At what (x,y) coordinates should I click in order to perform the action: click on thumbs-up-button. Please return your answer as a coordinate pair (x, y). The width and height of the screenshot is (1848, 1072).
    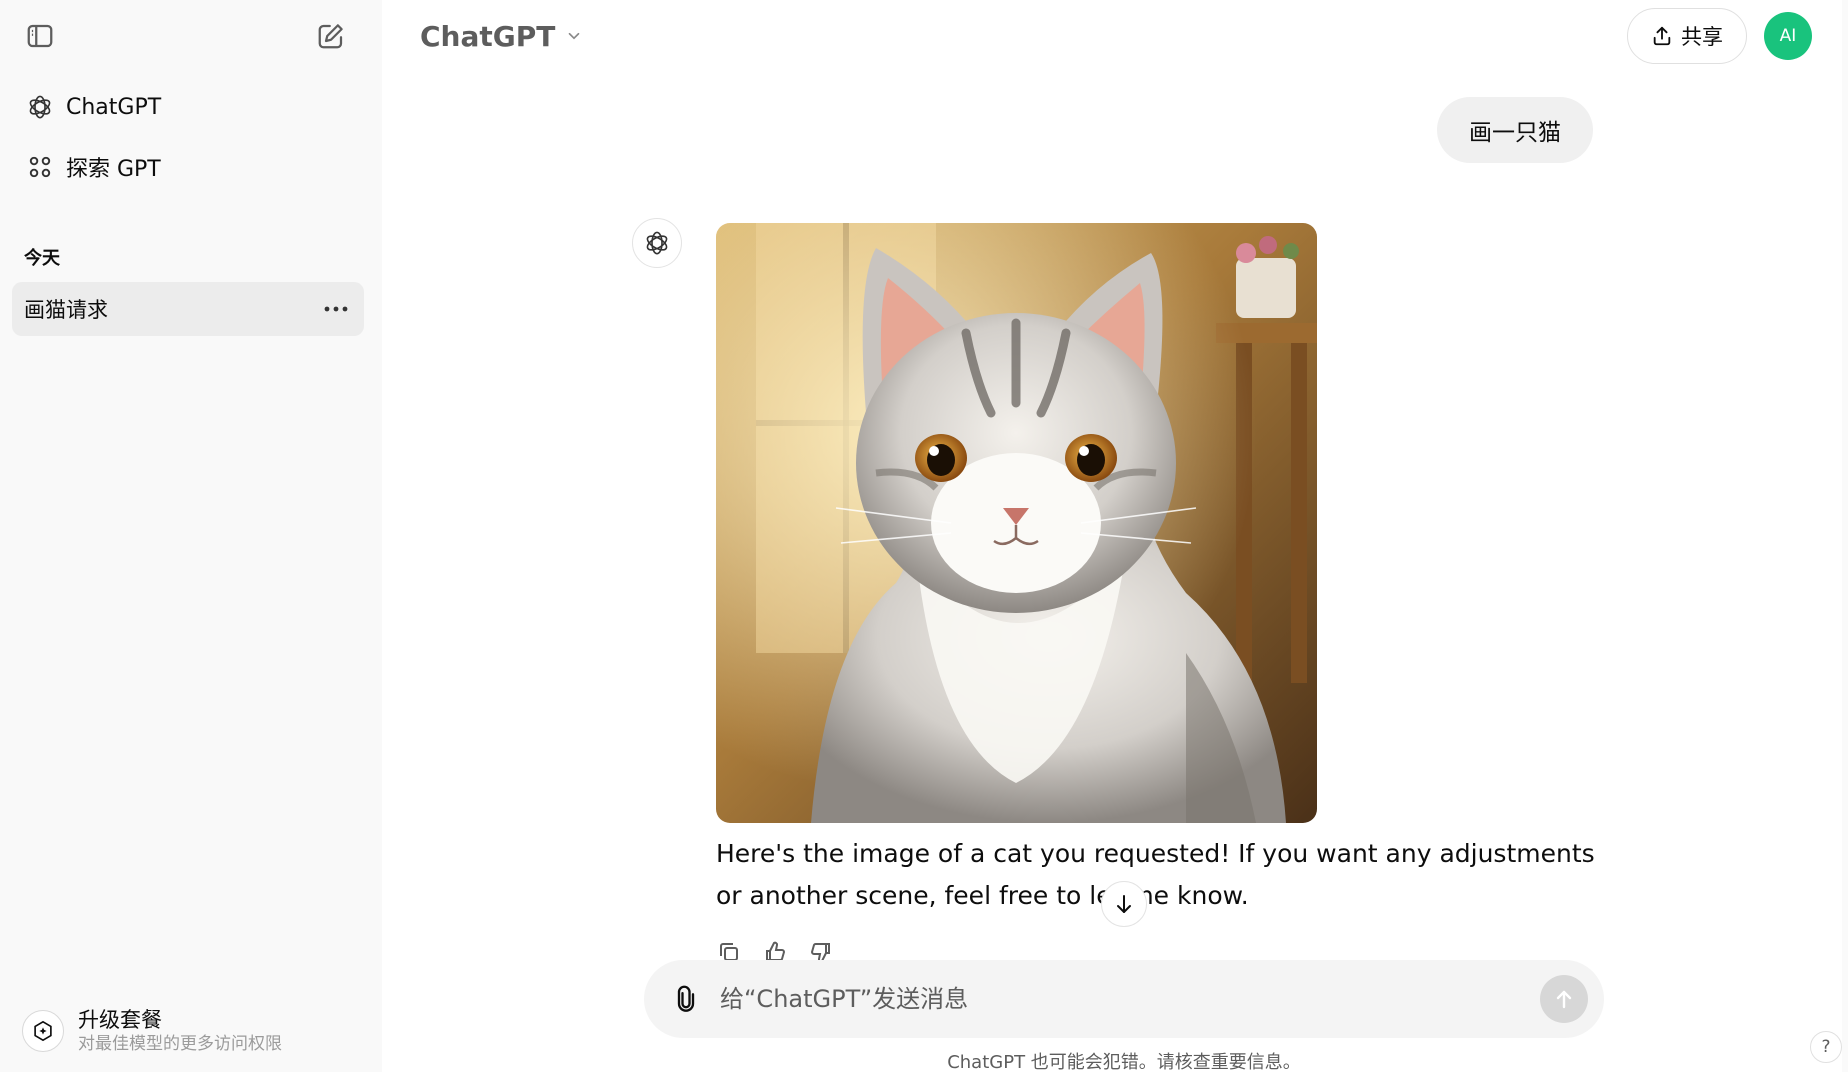
    Looking at the image, I should click on (775, 950).